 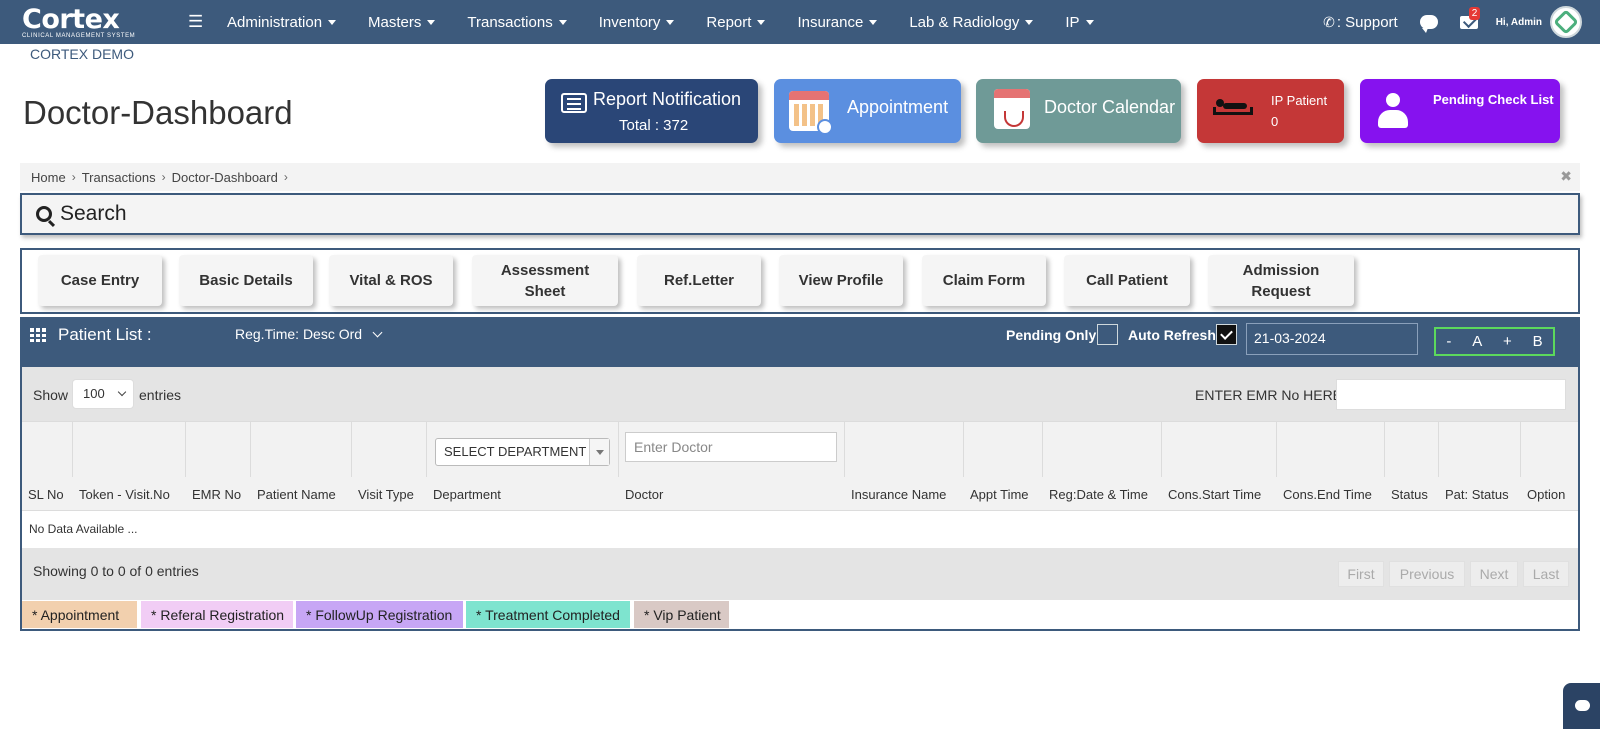 What do you see at coordinates (1448, 341) in the screenshot?
I see `font-decrease-button: -` at bounding box center [1448, 341].